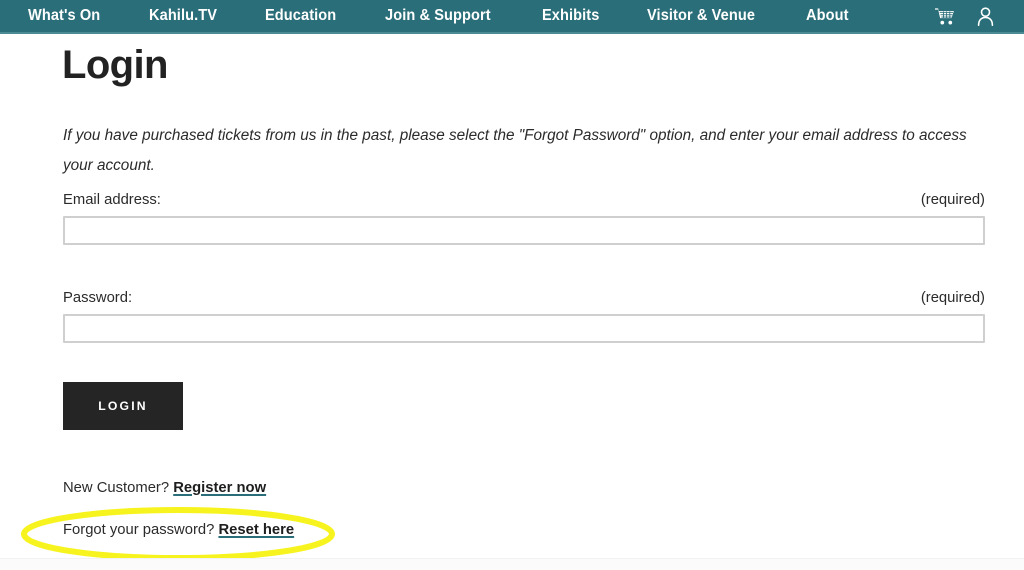  What do you see at coordinates (183, 16) in the screenshot?
I see `nav-item-kahilu-tv: Kahilu.TV` at bounding box center [183, 16].